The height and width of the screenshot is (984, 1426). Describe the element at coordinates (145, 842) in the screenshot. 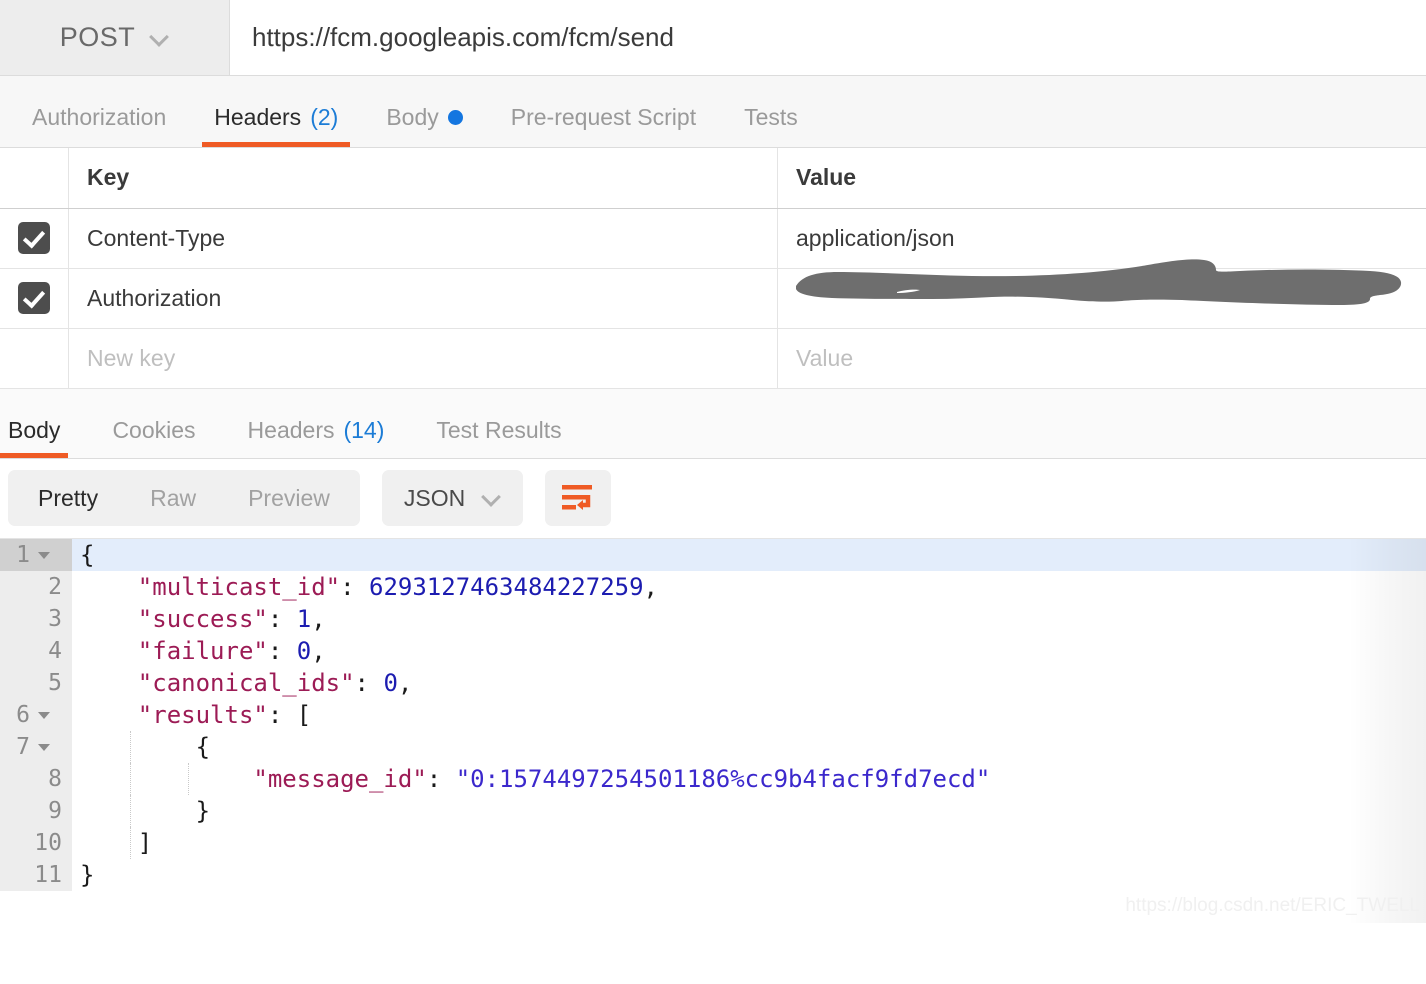

I see `code-token-pnc: ]` at that location.